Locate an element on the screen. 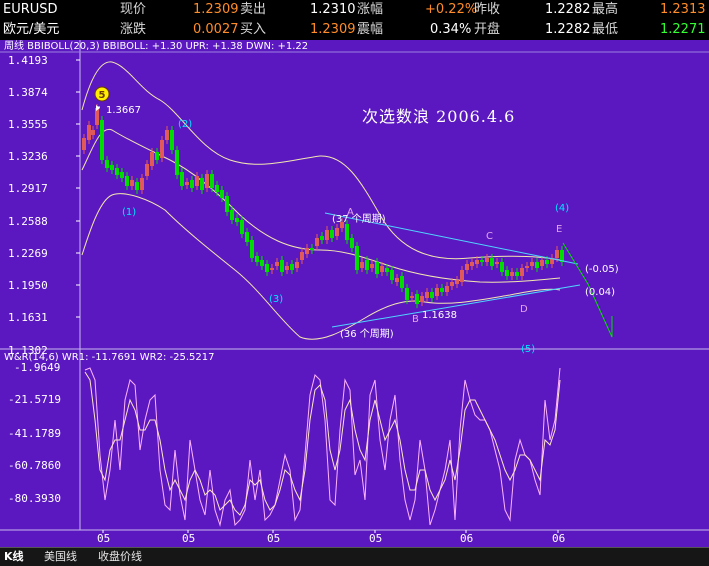 This screenshot has width=709, height=566. wave-b-label: B is located at coordinates (415, 319).